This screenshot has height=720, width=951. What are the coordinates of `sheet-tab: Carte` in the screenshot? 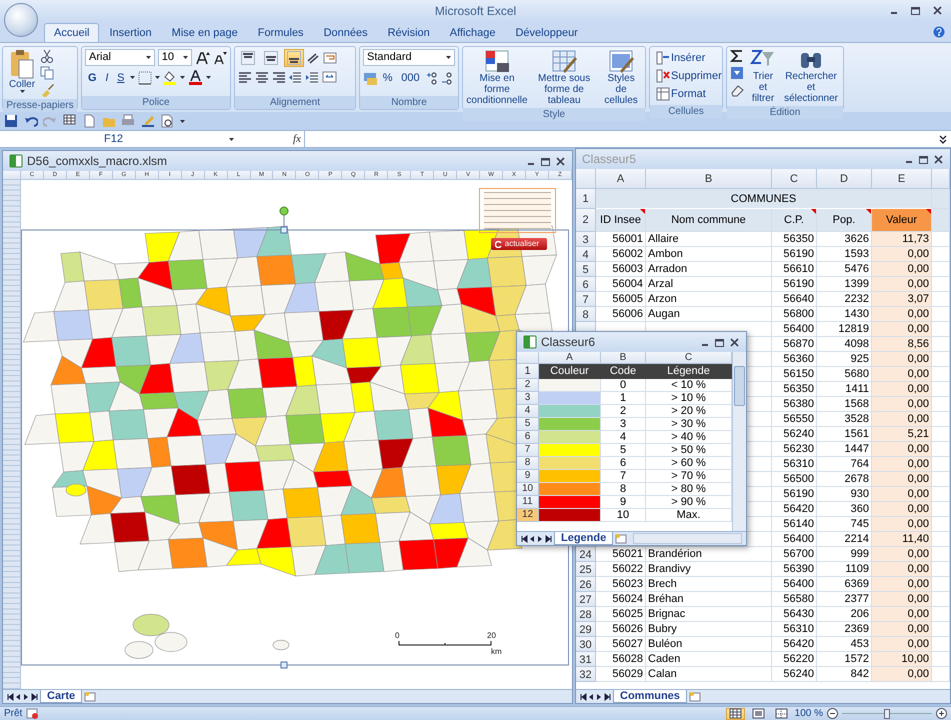 It's located at (61, 696).